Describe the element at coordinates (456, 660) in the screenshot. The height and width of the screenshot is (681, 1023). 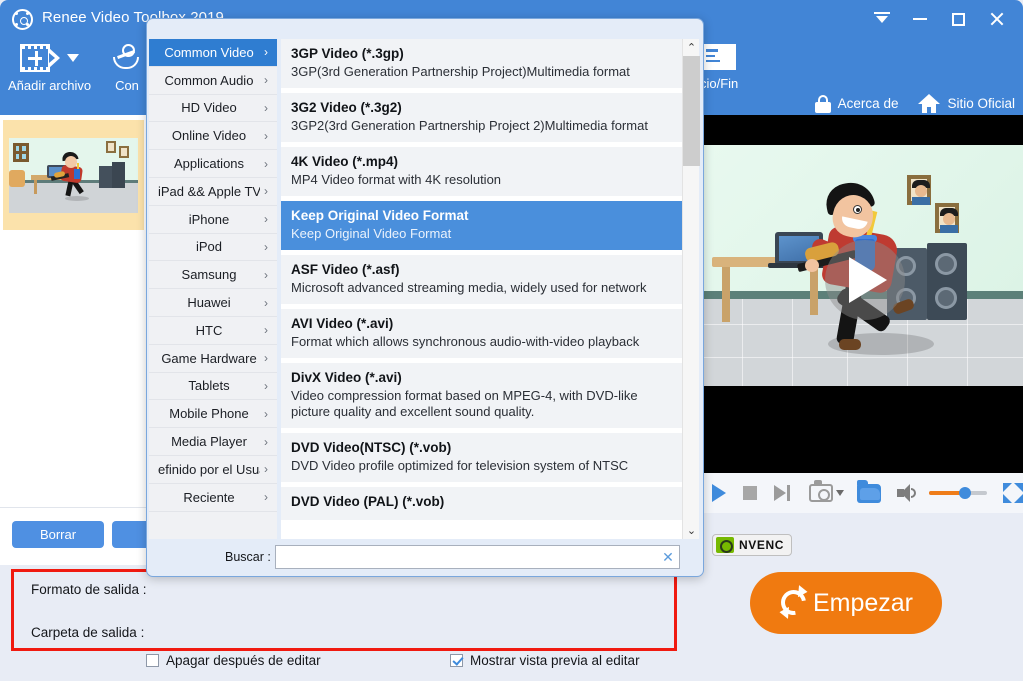
I see `preview-checkbox` at that location.